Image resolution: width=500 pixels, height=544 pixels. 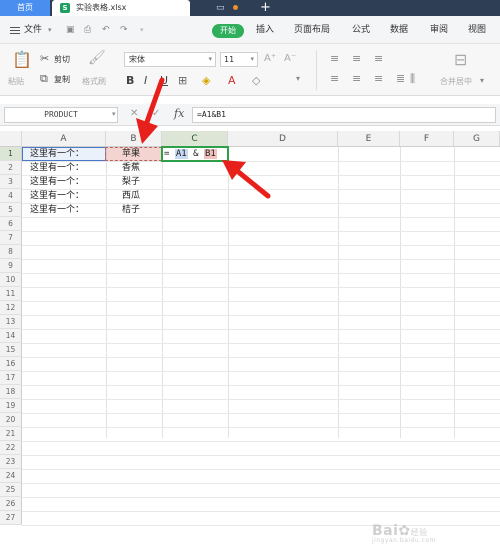 I want to click on row-header: 27, so click(x=11, y=518).